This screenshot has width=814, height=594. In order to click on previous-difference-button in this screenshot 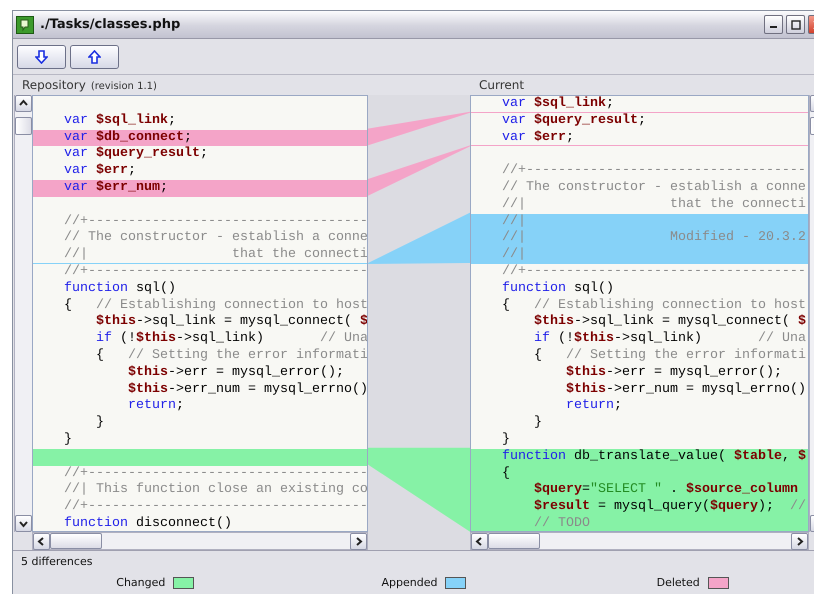, I will do `click(94, 56)`.